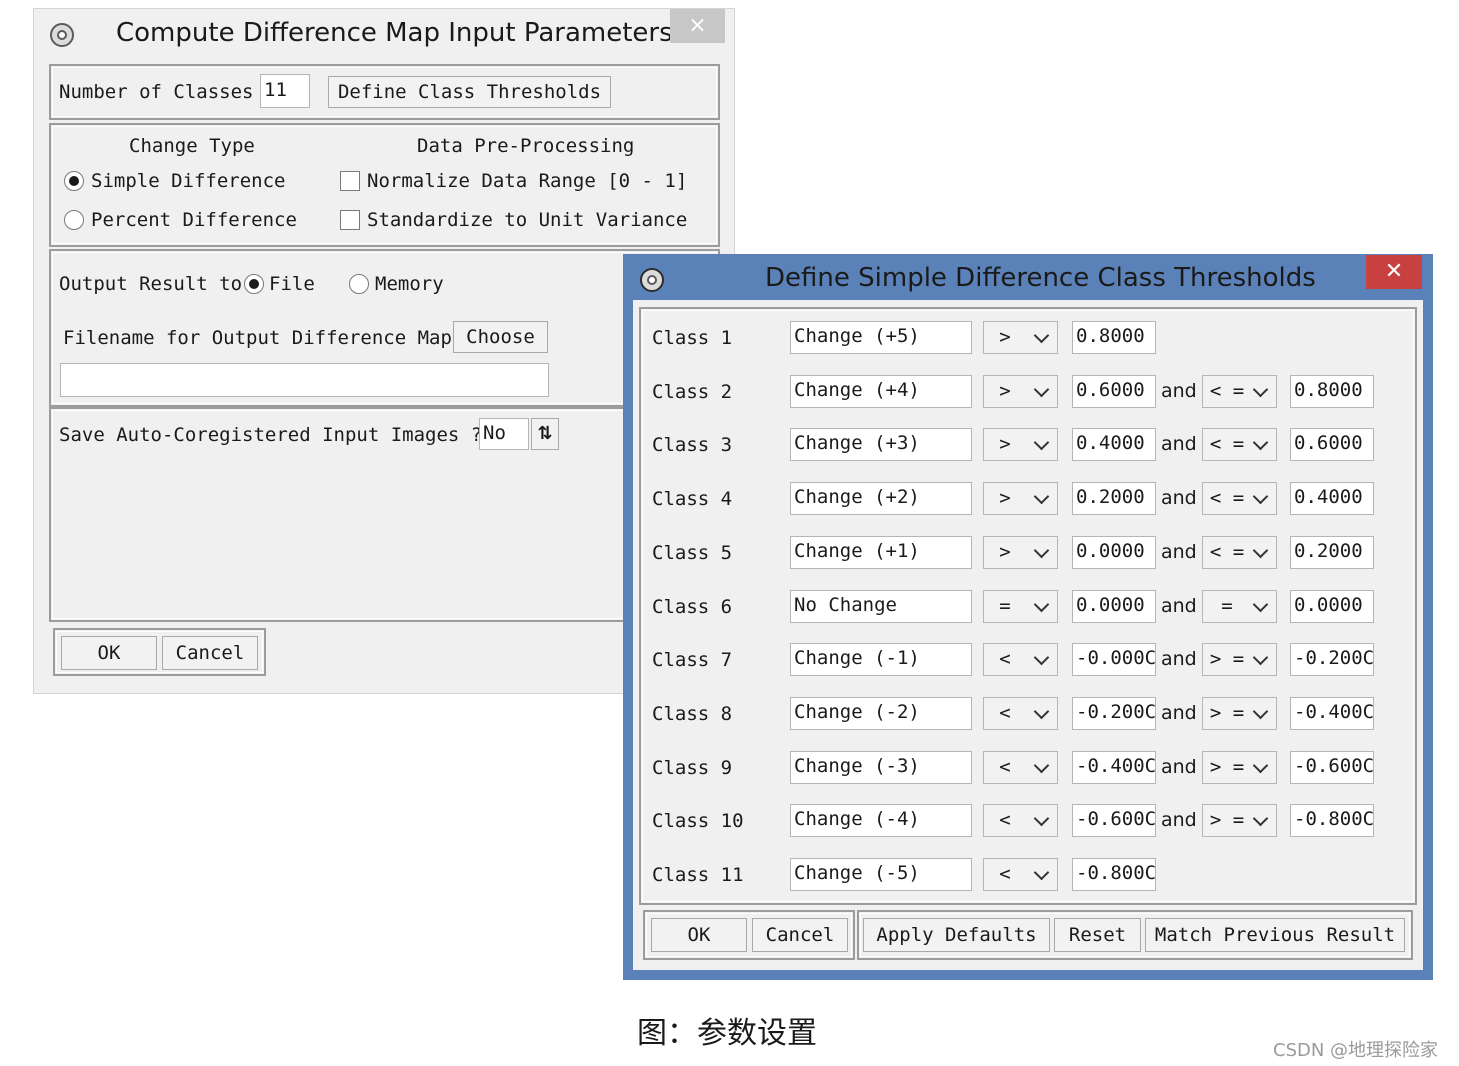  Describe the element at coordinates (881, 659) in the screenshot. I see `class-name-field: Change (-1)` at that location.